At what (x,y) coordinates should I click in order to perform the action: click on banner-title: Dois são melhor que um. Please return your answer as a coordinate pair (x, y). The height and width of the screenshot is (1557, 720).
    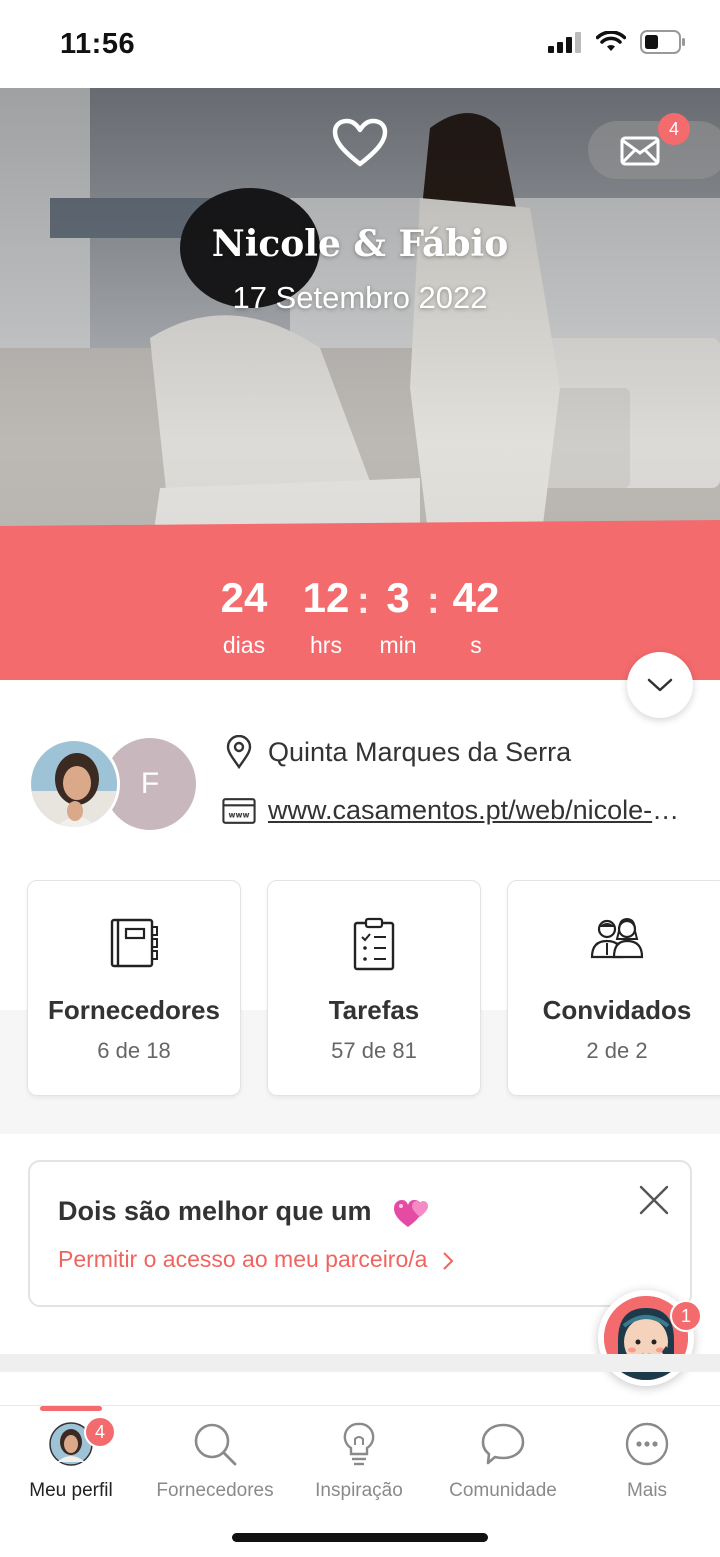
    Looking at the image, I should click on (244, 1212).